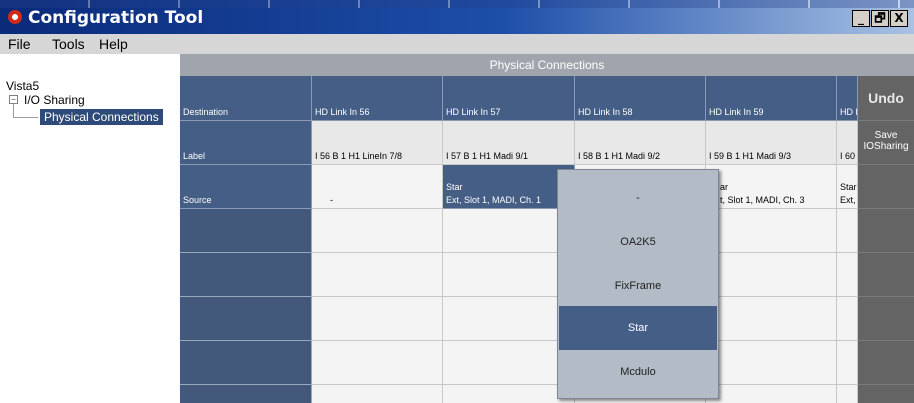 This screenshot has width=914, height=403. I want to click on window-title: Configuration Tool, so click(116, 18).